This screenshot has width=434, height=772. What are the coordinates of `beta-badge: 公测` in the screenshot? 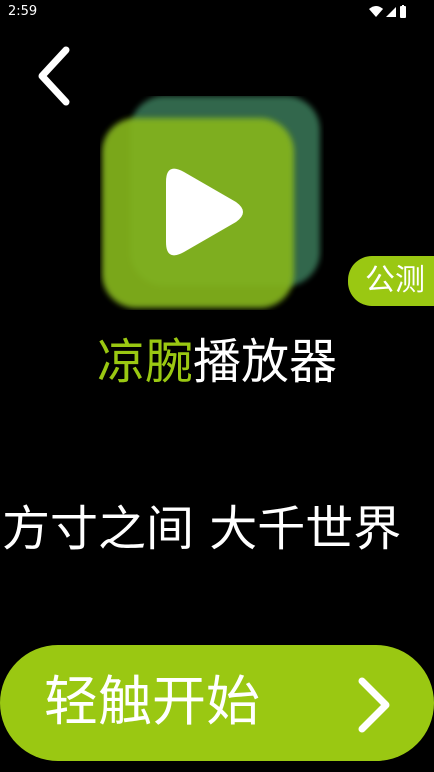 It's located at (391, 281).